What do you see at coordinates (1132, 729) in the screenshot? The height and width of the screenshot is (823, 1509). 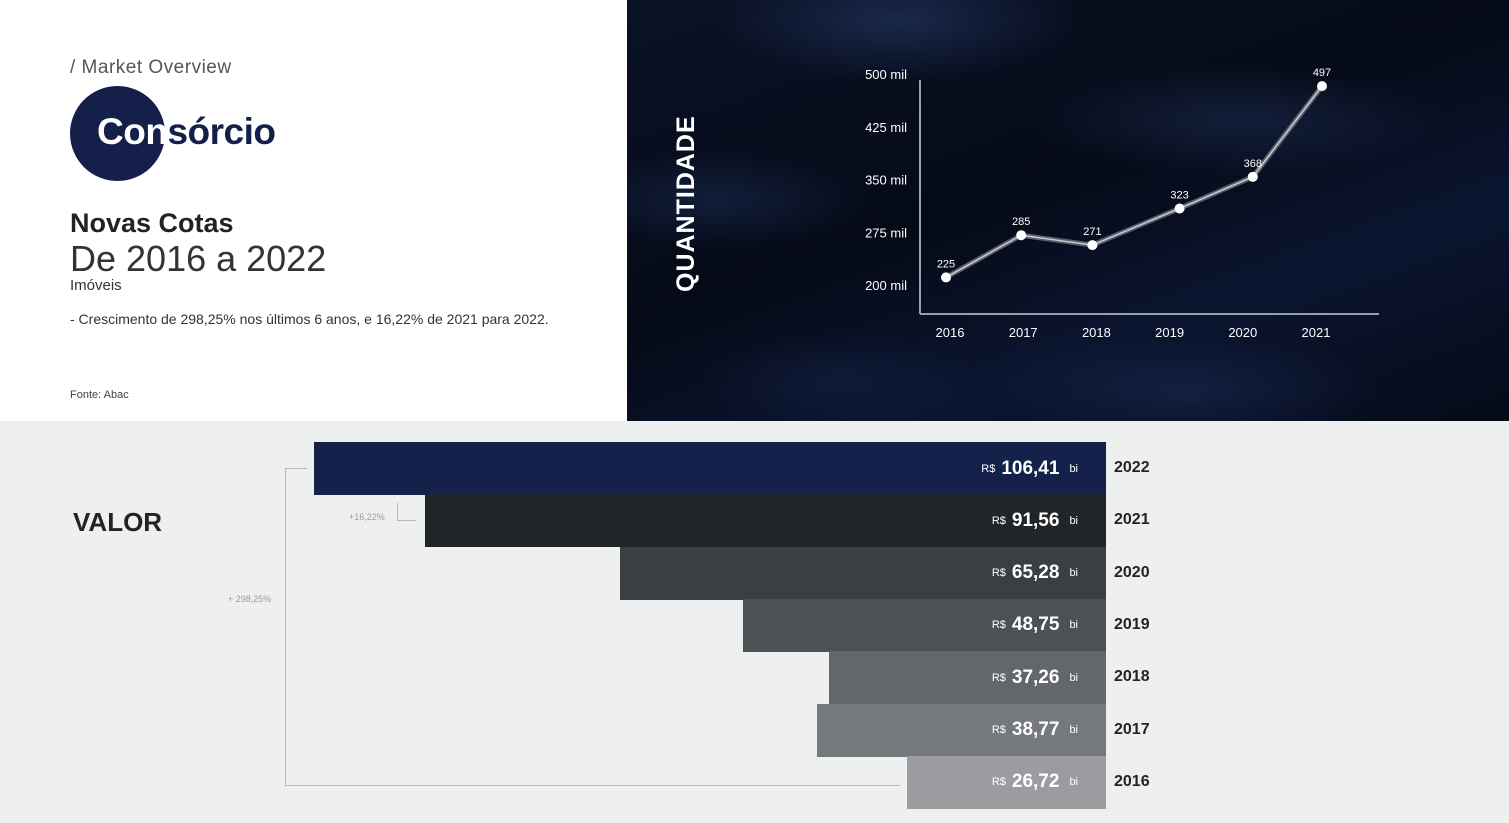 I see `bar-category-label: 2017` at bounding box center [1132, 729].